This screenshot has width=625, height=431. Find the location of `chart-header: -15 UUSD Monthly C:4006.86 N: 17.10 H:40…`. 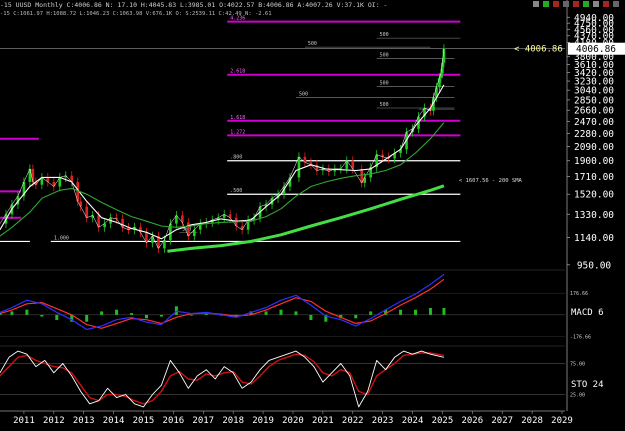

chart-header: -15 UUSD Monthly C:4006.86 N: 17.10 H:40… is located at coordinates (260, 5).